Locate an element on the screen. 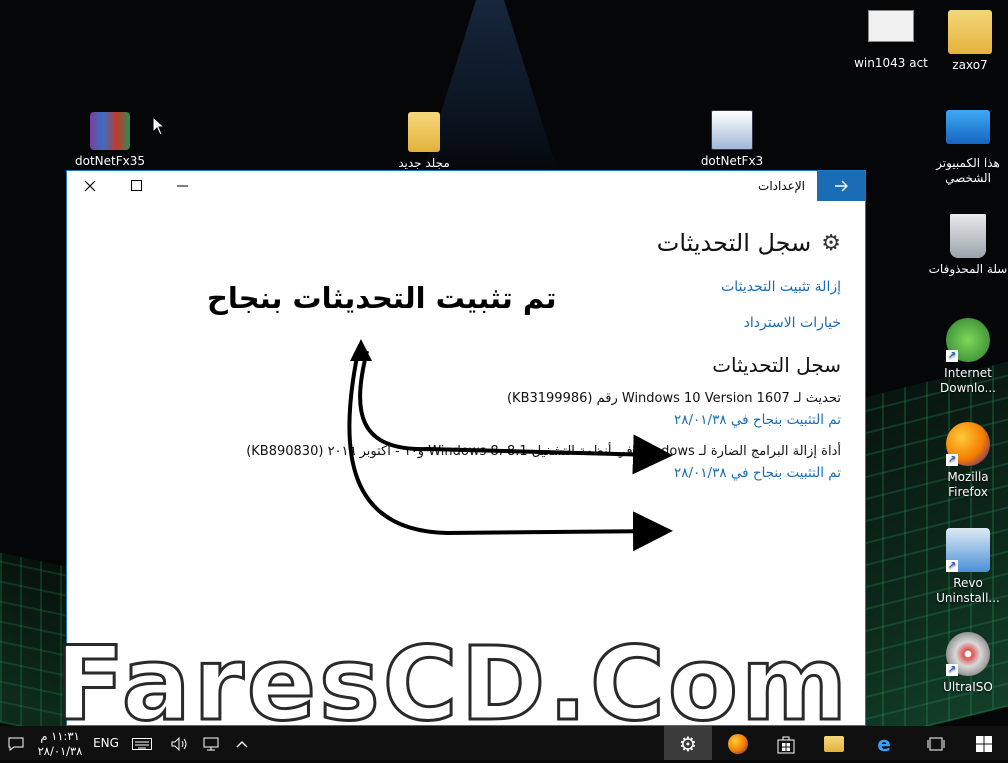  taskbar: ١١:٣١ م ٢٨/٠١/٣٨ ENG ⚙ e is located at coordinates (504, 743).